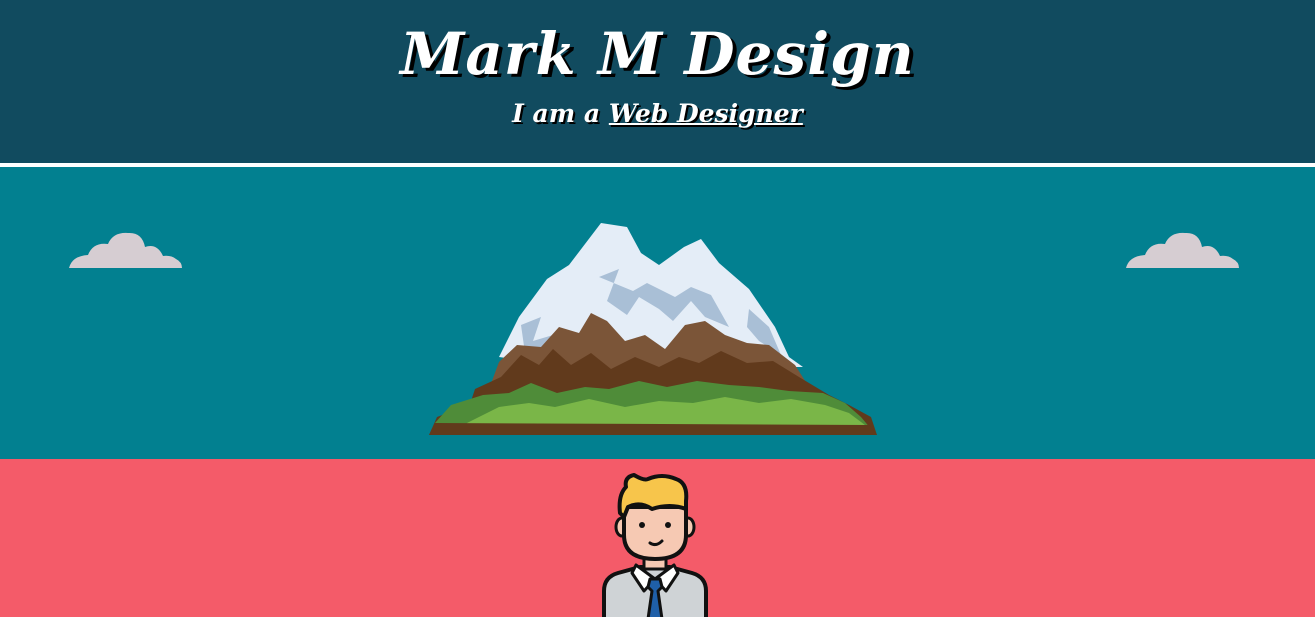  Describe the element at coordinates (560, 113) in the screenshot. I see `tagline-prefix: I am a` at that location.